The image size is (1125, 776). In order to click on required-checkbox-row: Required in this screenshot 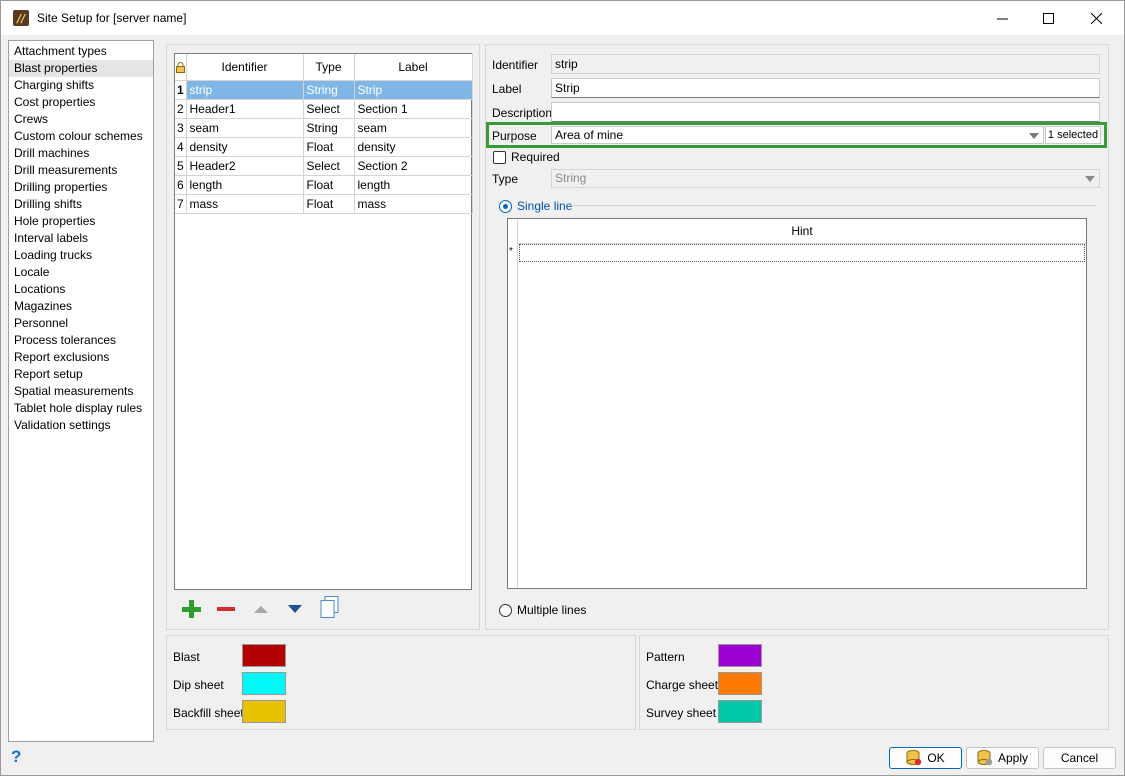, I will do `click(526, 157)`.